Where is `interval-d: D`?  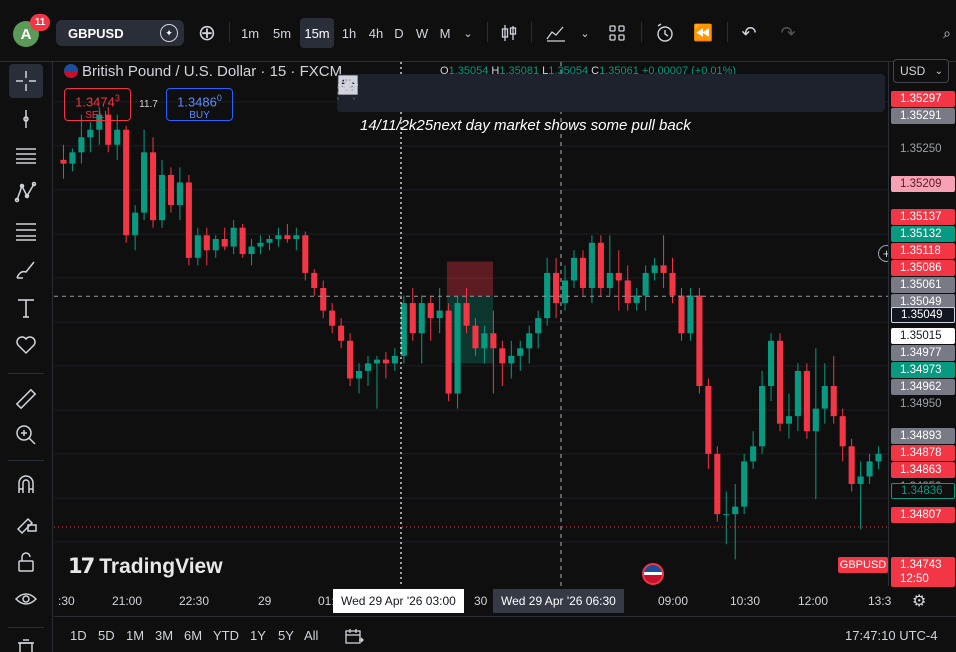 interval-d: D is located at coordinates (399, 33).